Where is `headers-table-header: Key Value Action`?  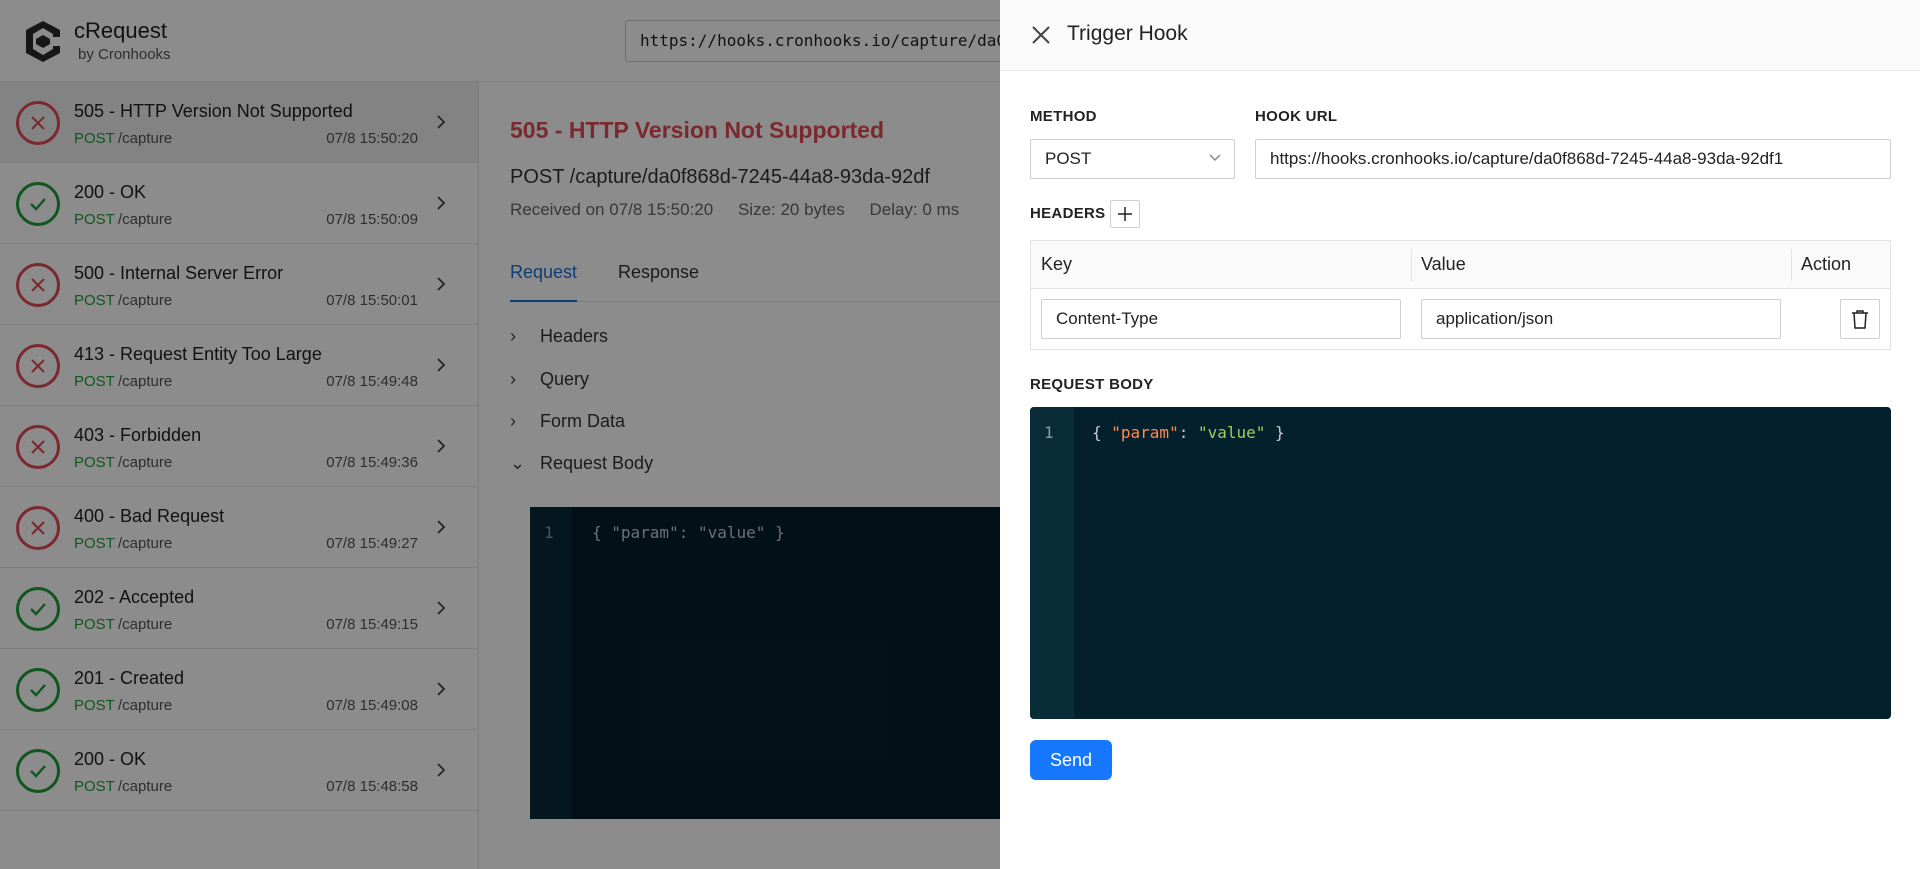 headers-table-header: Key Value Action is located at coordinates (1460, 265).